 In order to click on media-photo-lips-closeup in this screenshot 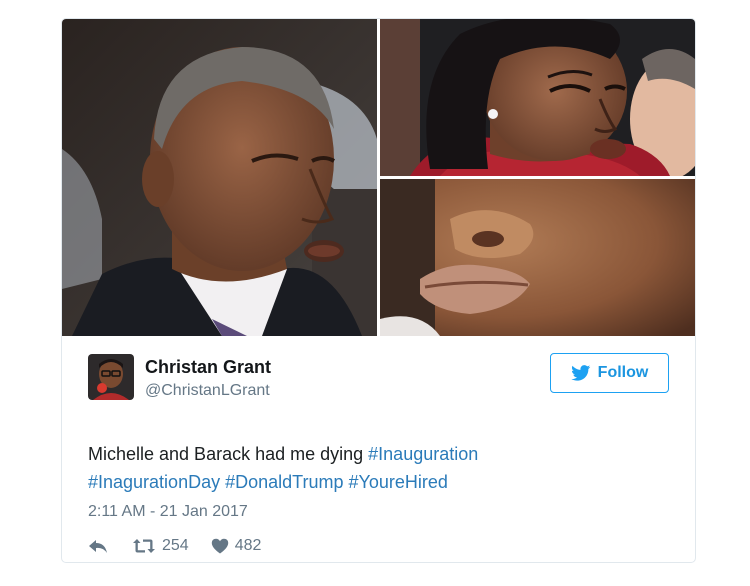, I will do `click(537, 257)`.